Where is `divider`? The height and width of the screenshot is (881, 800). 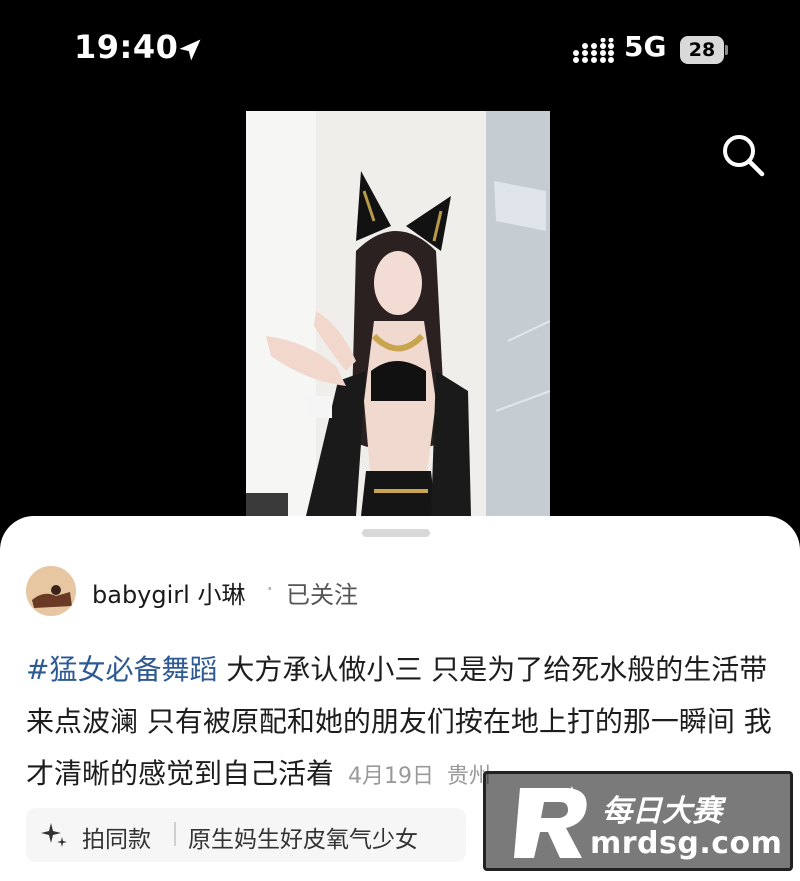 divider is located at coordinates (175, 834).